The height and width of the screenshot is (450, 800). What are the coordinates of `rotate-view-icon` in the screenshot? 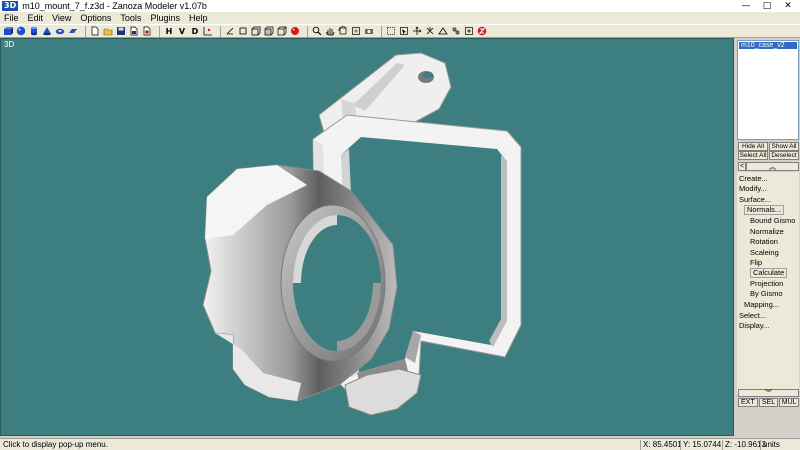 It's located at (343, 31).